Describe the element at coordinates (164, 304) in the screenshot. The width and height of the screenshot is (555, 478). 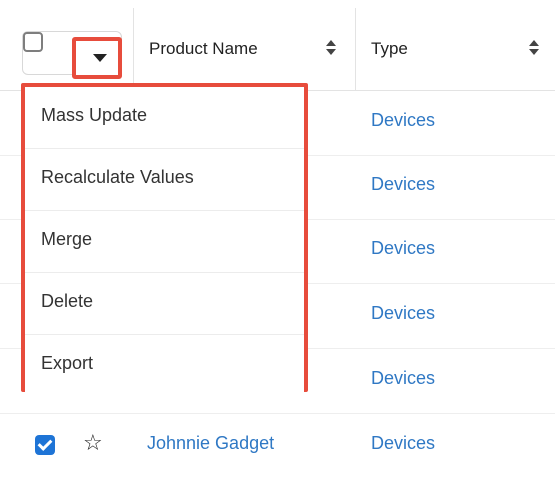
I see `menu-item-delete: Delete` at that location.